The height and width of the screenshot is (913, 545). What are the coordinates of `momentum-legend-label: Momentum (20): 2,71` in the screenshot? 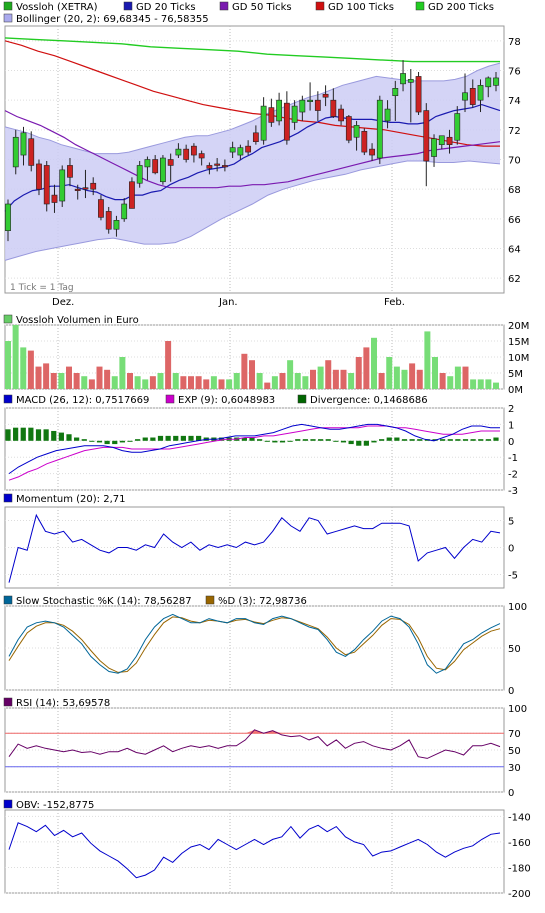 It's located at (71, 499).